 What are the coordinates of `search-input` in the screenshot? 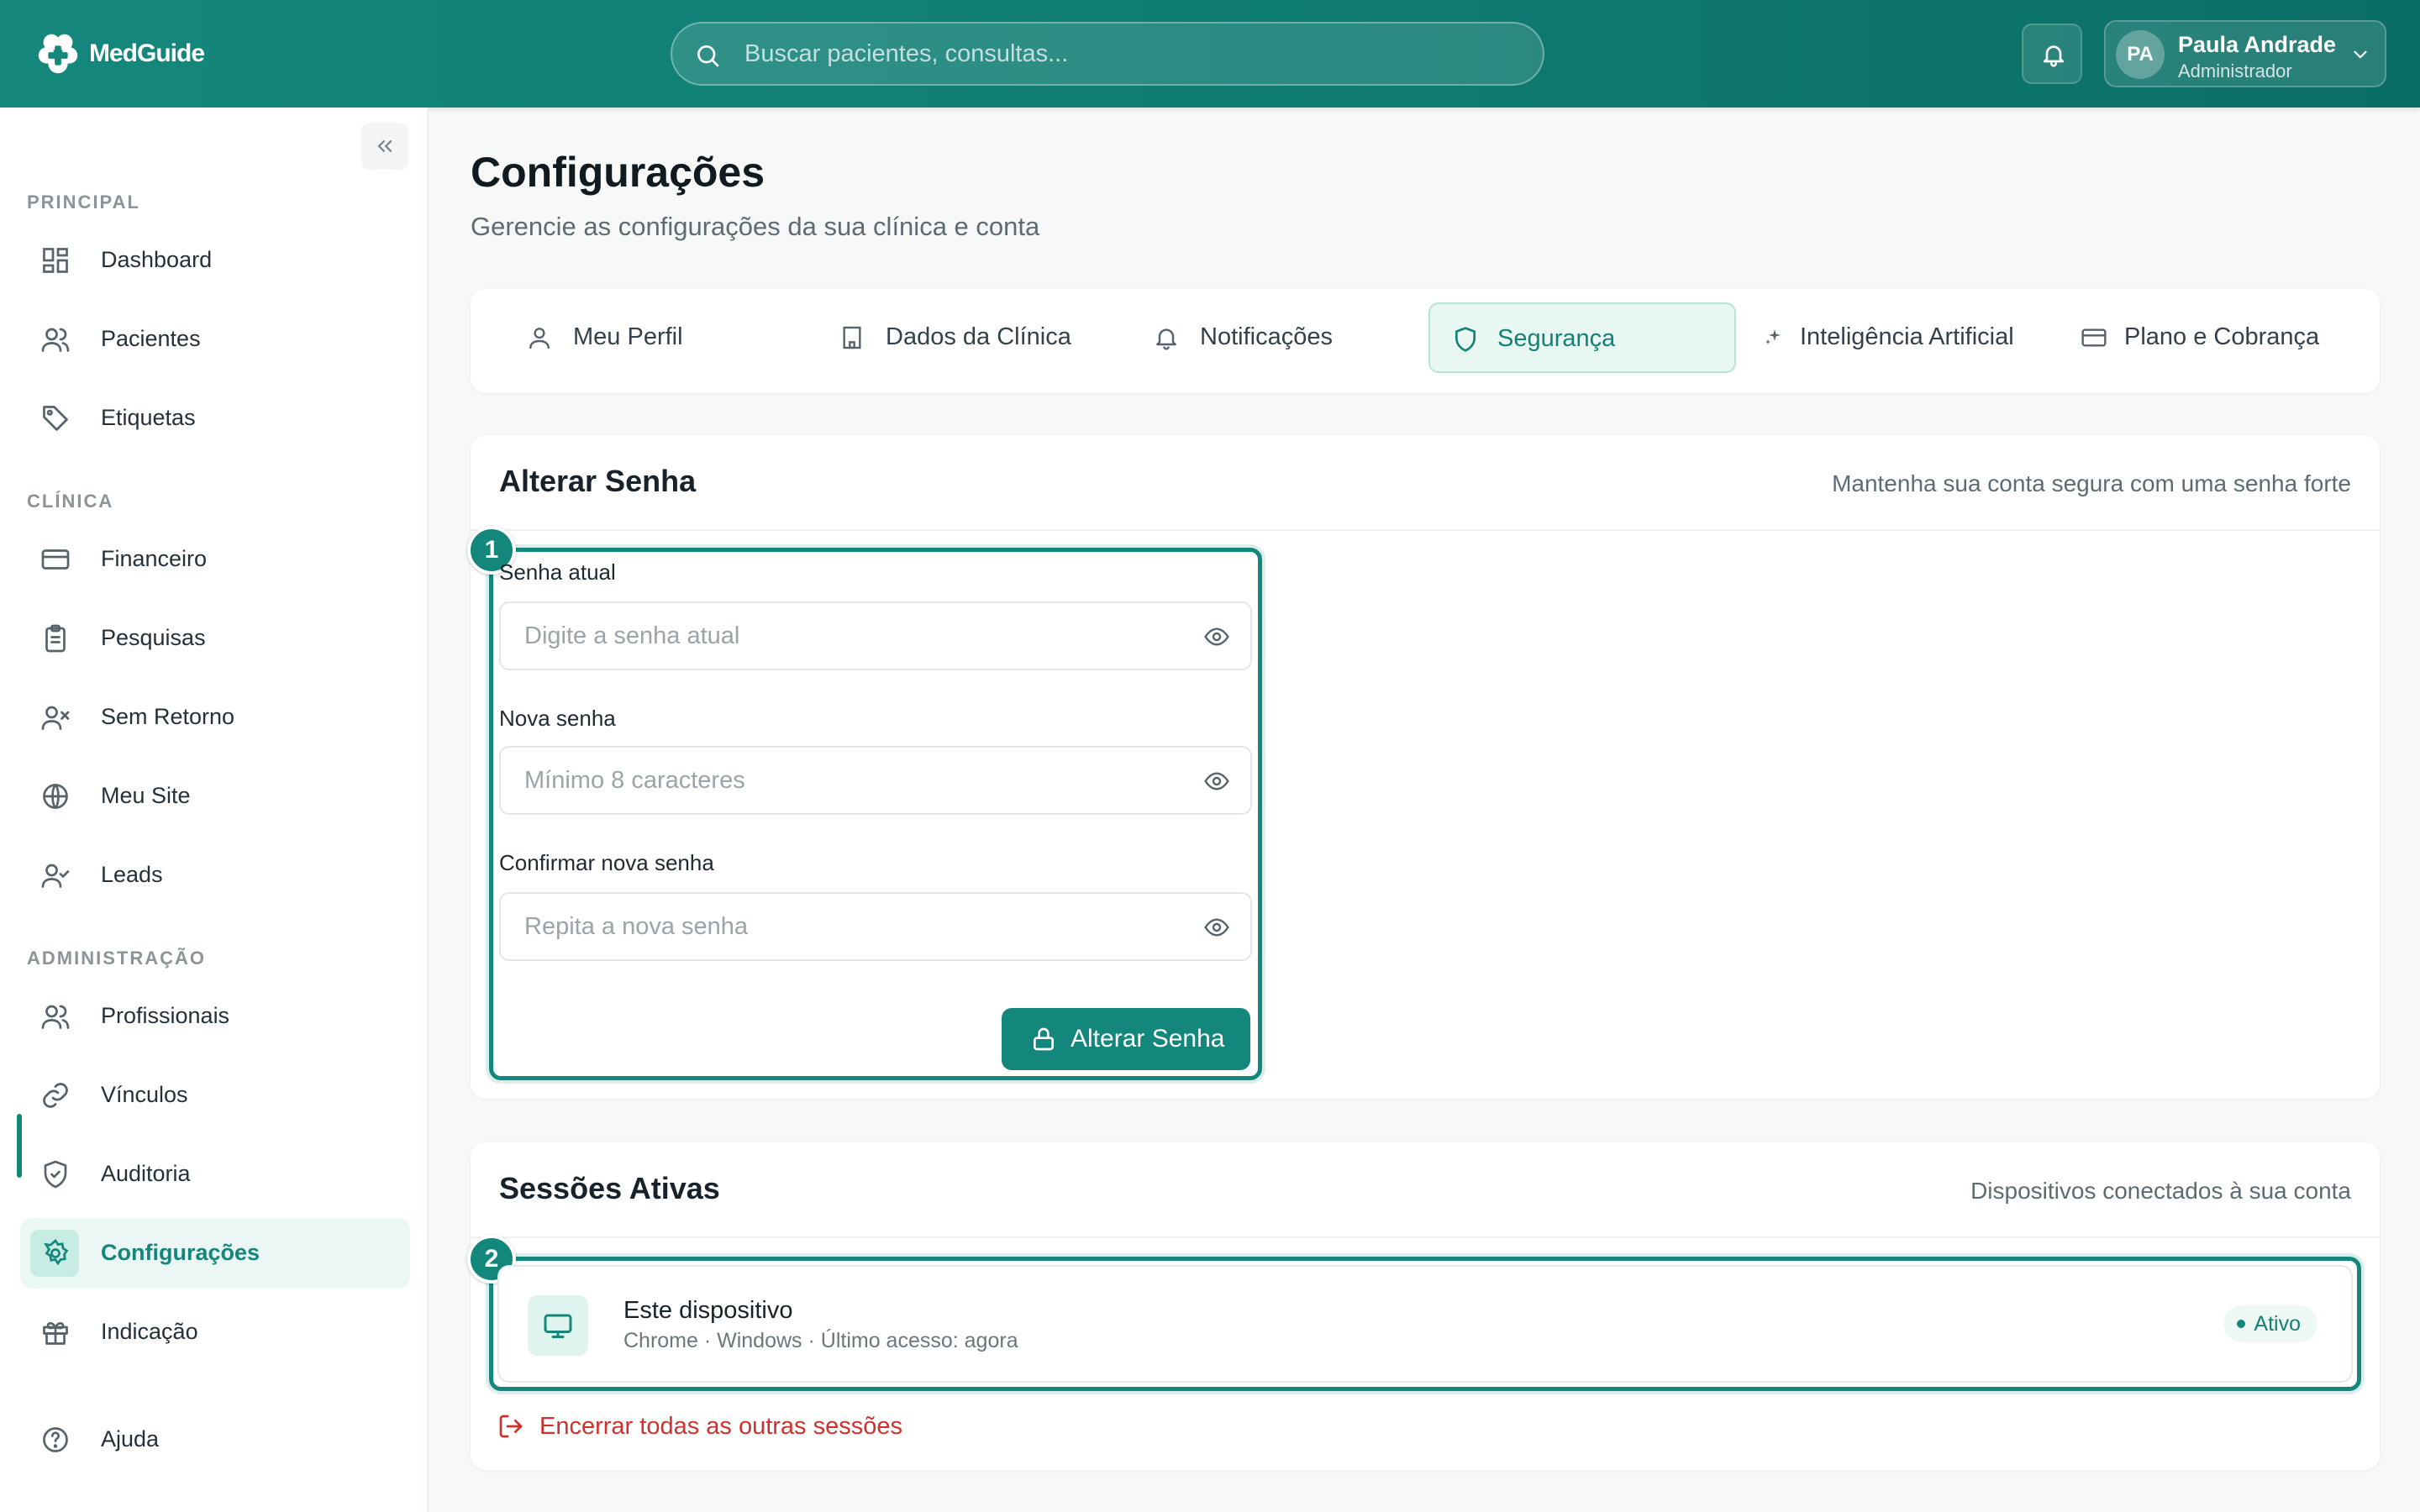 It's located at (1122, 54).